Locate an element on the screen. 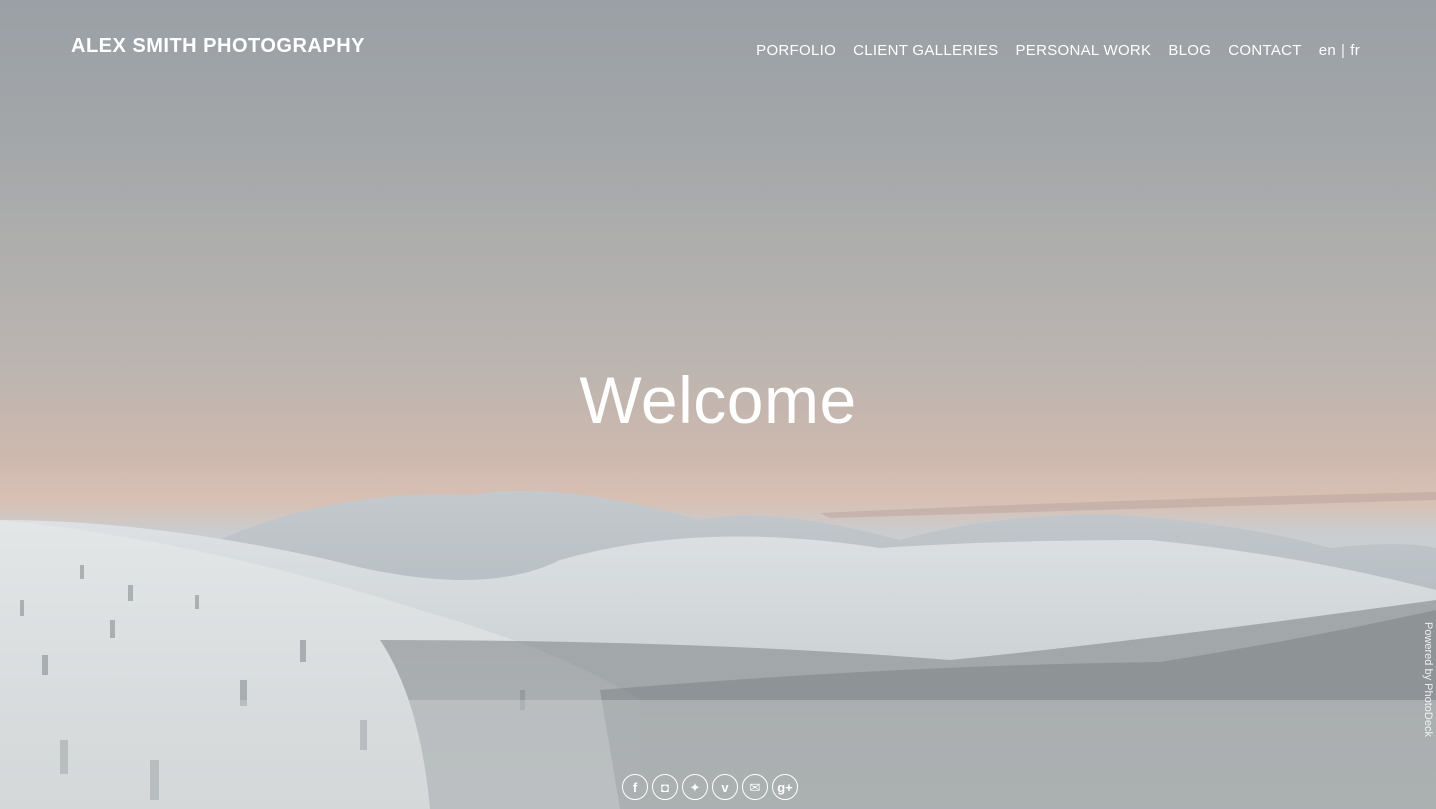 The height and width of the screenshot is (809, 1436). powered-by-link: Powered by PhotoDeck is located at coordinates (1428, 679).